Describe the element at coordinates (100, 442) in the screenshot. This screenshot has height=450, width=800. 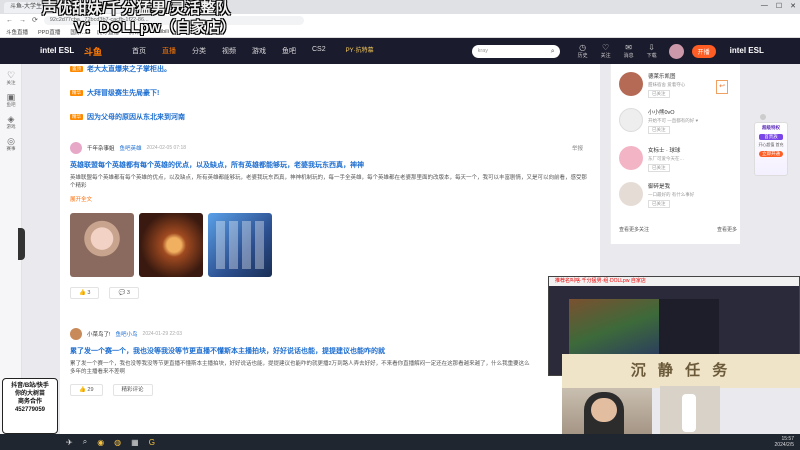
I see `taskview-icon: ◉` at that location.